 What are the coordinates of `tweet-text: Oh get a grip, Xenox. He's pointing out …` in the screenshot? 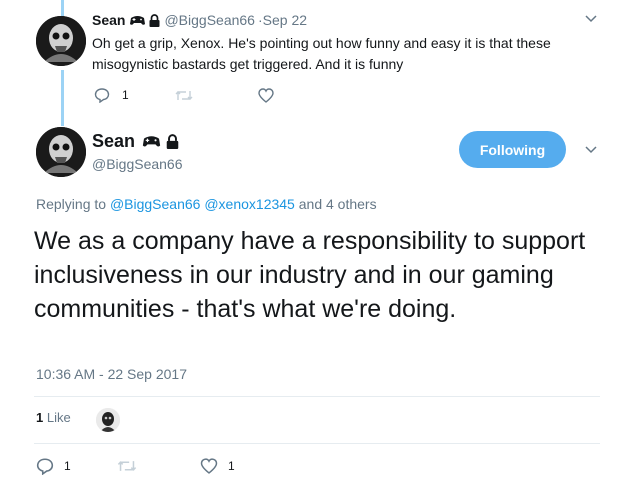 It's located at (321, 53).